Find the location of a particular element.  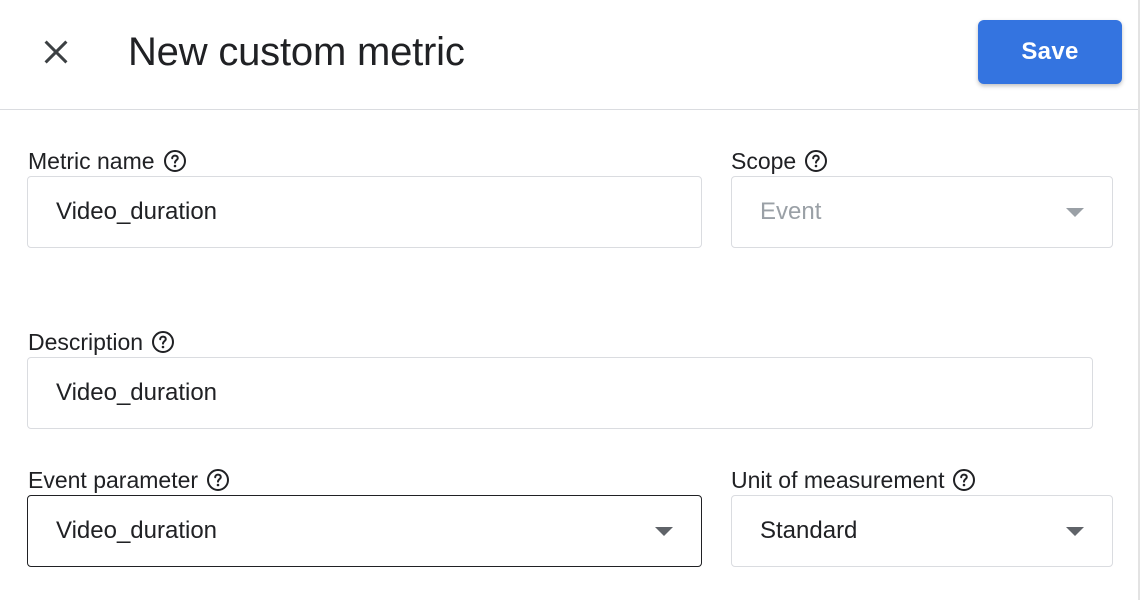

unit-select: Standard is located at coordinates (922, 531).